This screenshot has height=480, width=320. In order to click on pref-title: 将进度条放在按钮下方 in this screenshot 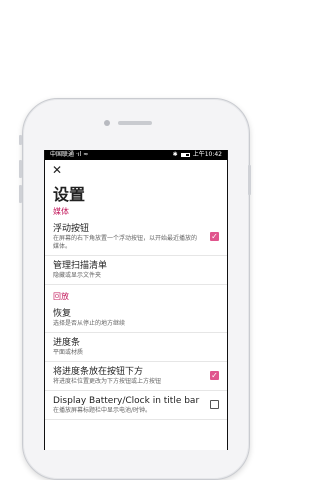, I will do `click(98, 372)`.